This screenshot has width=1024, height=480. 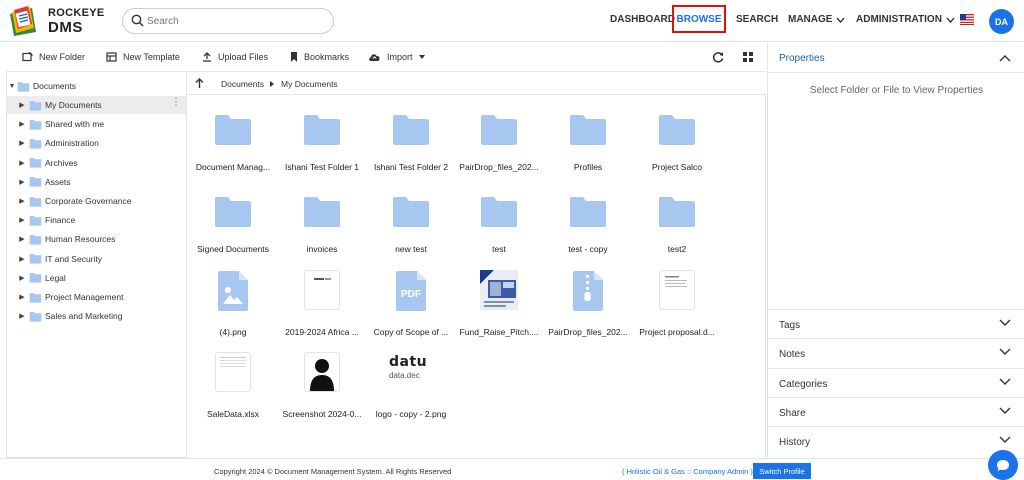 I want to click on file-tile: Signed Documents, so click(x=233, y=222).